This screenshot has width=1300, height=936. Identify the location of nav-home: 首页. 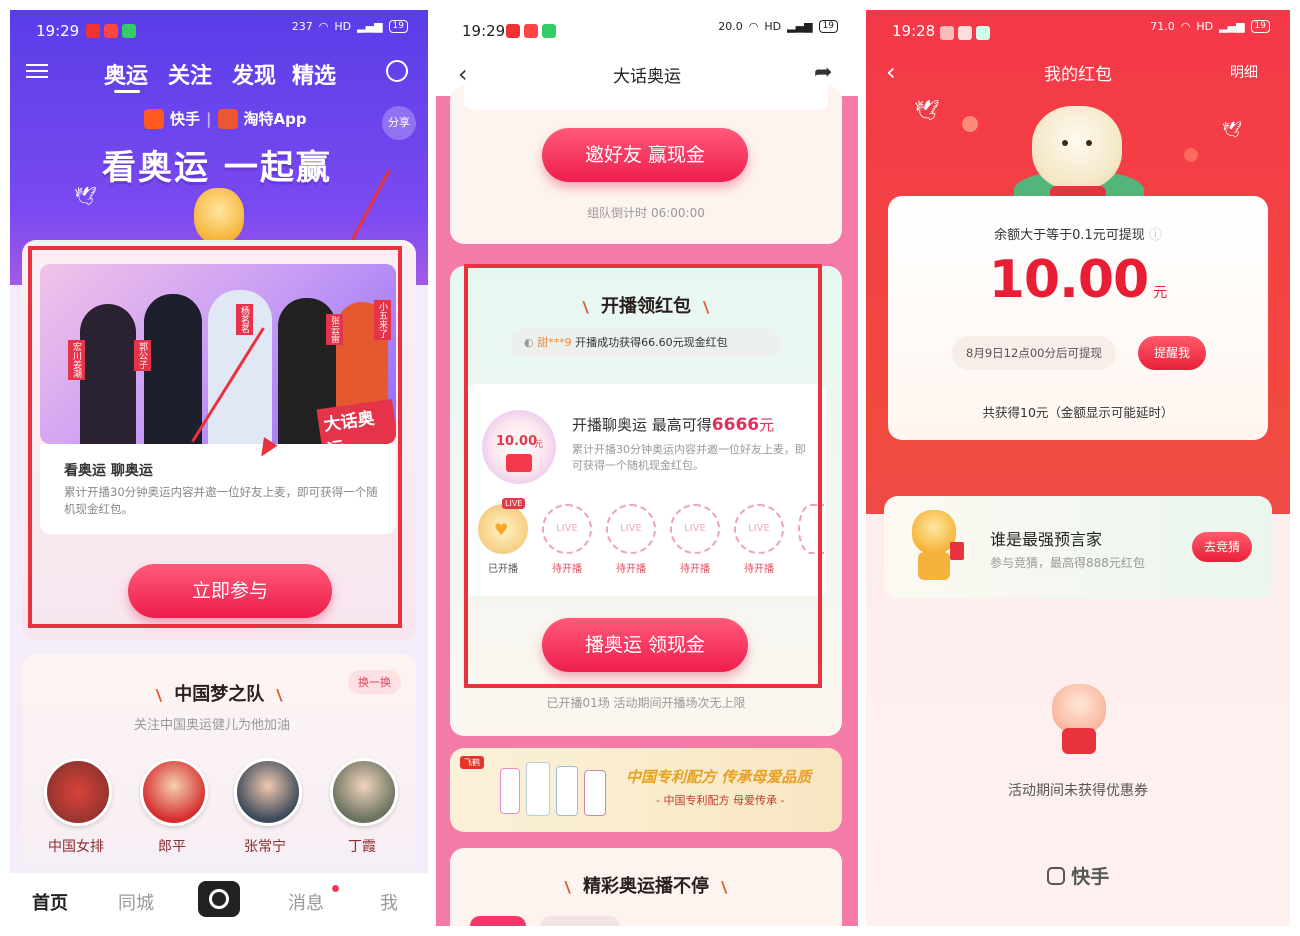
(50, 902).